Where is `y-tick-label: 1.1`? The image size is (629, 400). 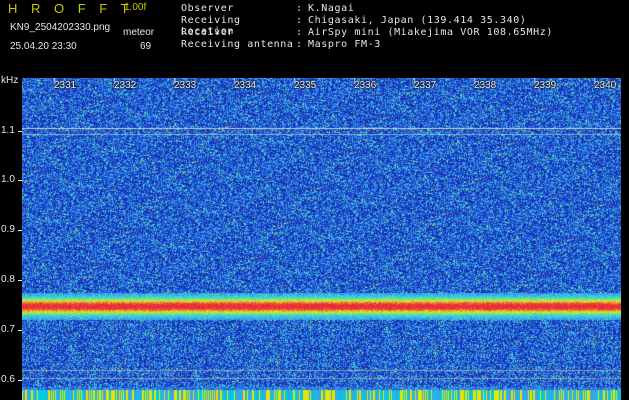 y-tick-label: 1.1 is located at coordinates (8, 130).